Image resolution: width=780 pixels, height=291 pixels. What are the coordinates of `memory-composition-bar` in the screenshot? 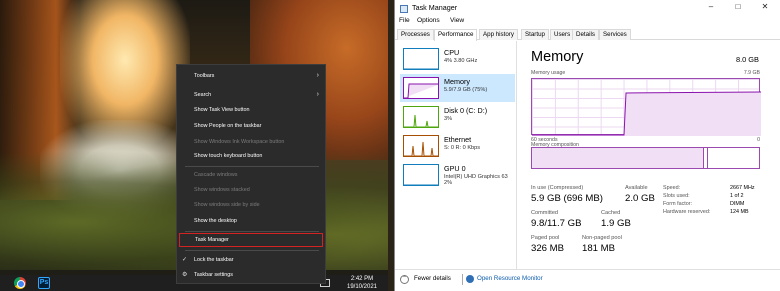 It's located at (645, 158).